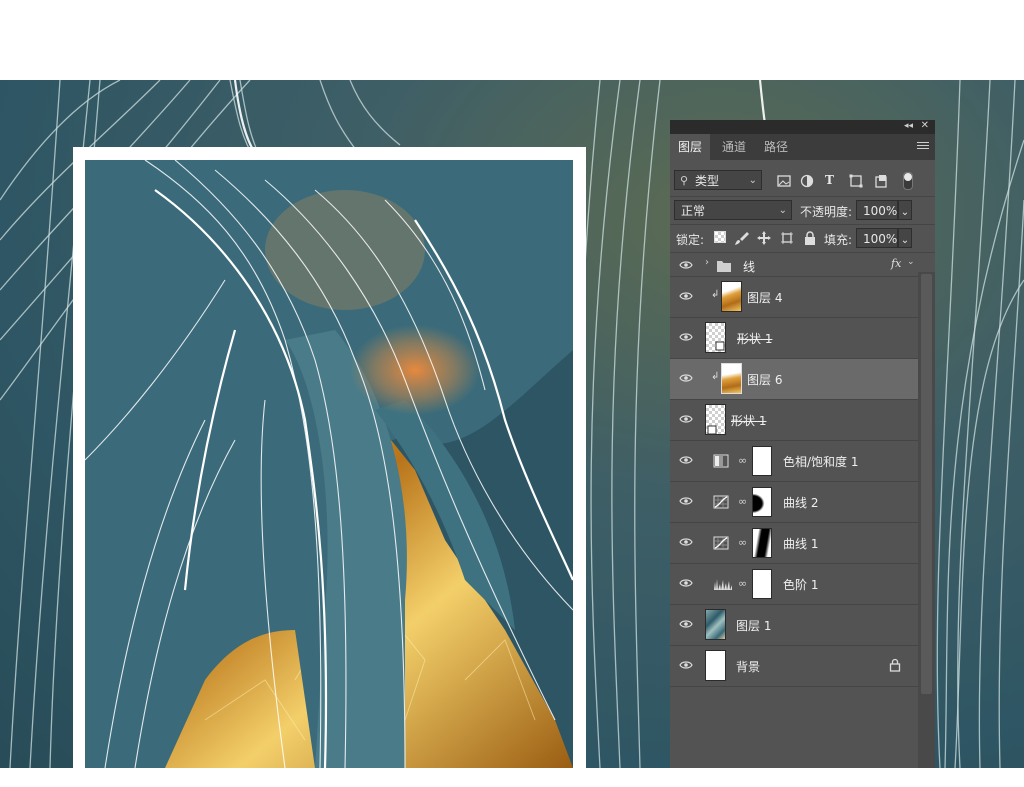 The width and height of the screenshot is (1024, 787). Describe the element at coordinates (684, 180) in the screenshot. I see `search-icon: ⚲` at that location.